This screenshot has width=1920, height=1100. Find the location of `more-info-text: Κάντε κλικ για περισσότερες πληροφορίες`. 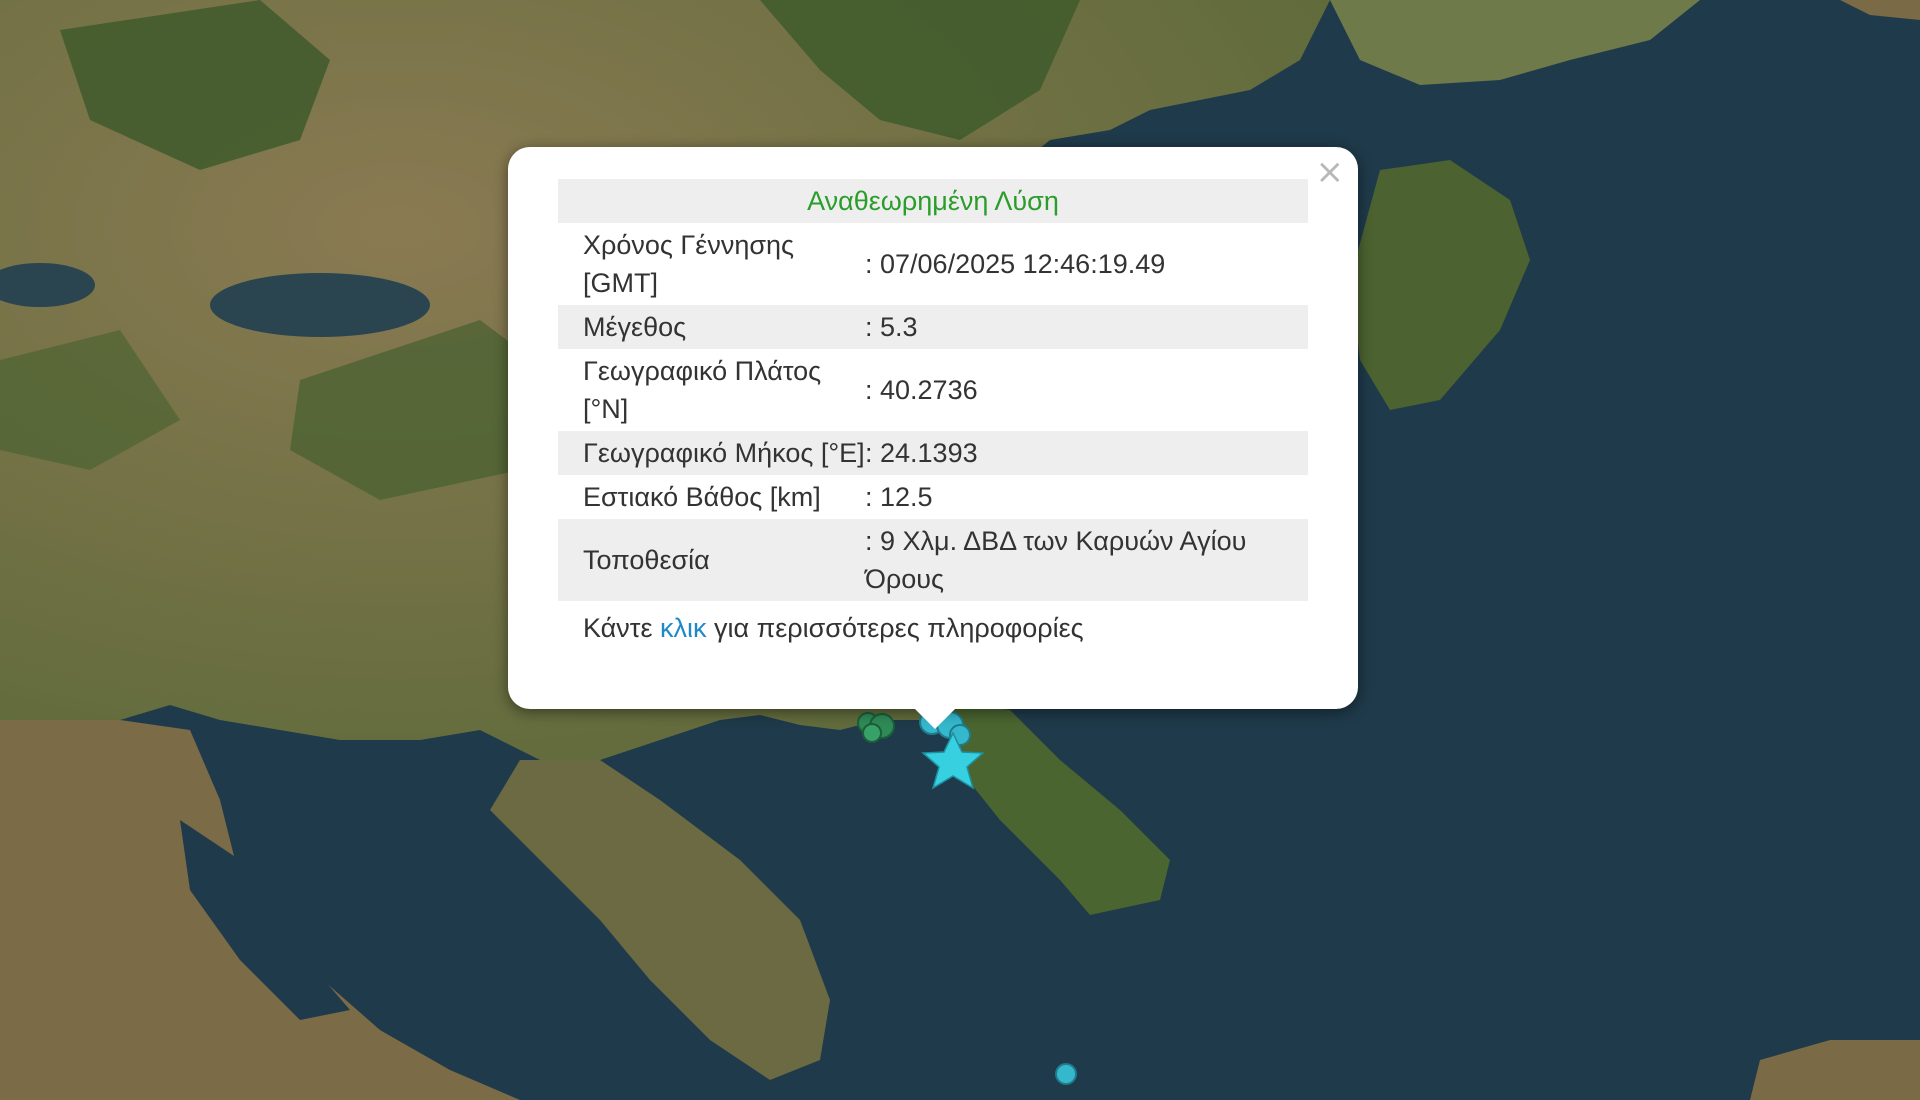

more-info-text: Κάντε κλικ για περισσότερες πληροφορίες is located at coordinates (933, 625).